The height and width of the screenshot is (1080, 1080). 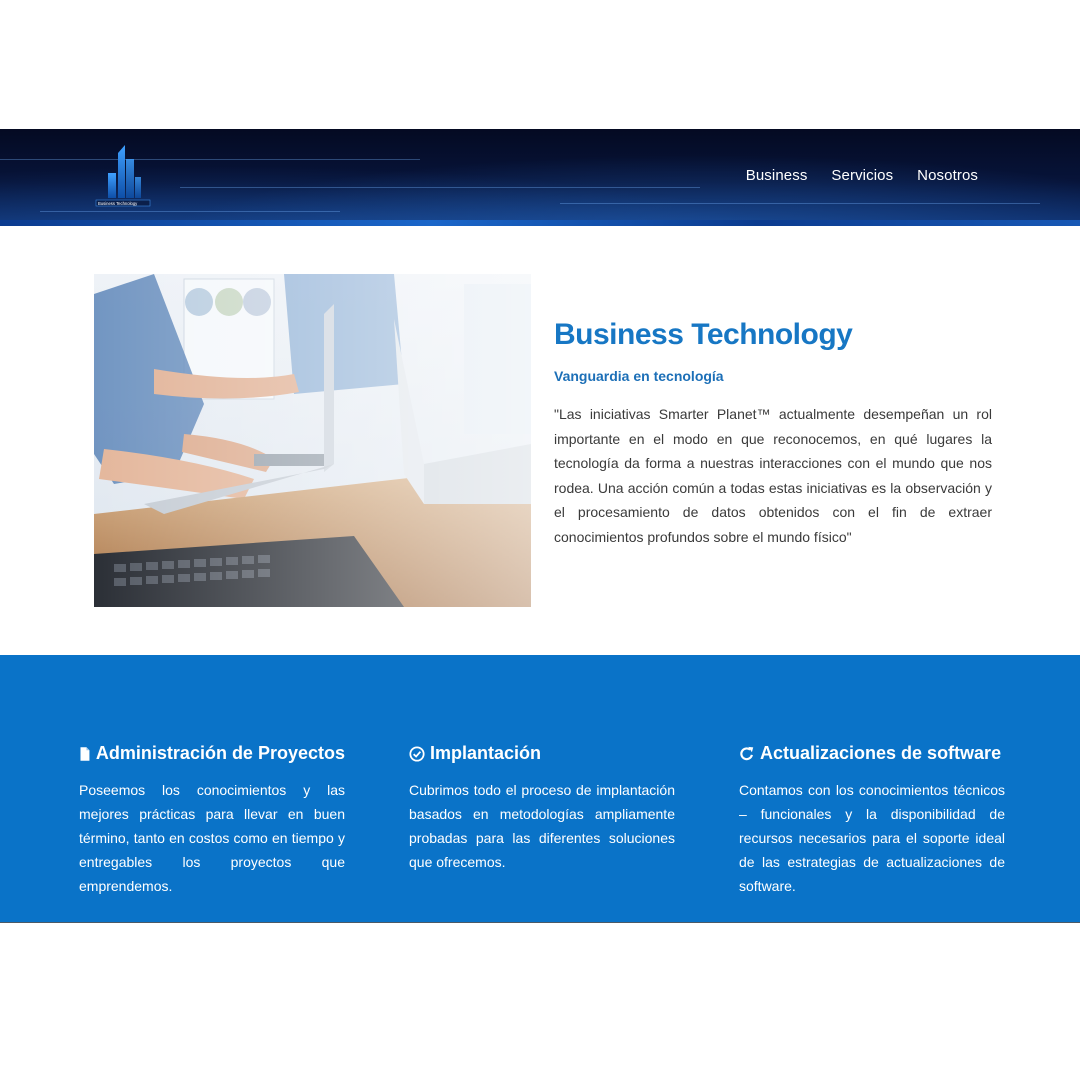 I want to click on feature-title: Actualizaciones de software, so click(x=872, y=753).